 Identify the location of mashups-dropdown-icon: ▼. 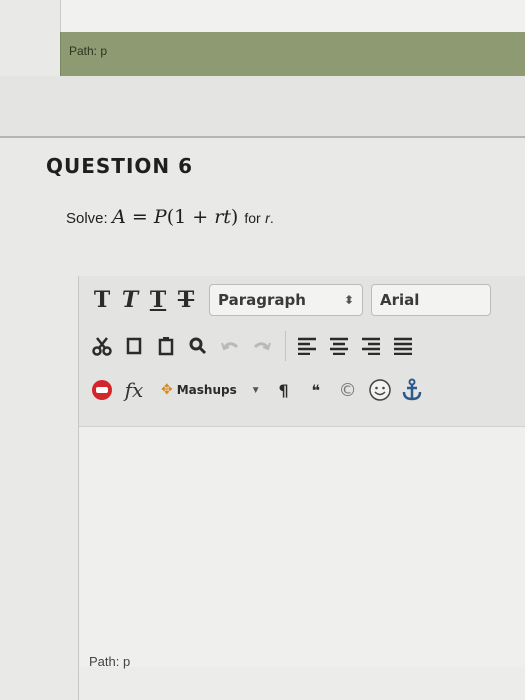
(256, 390).